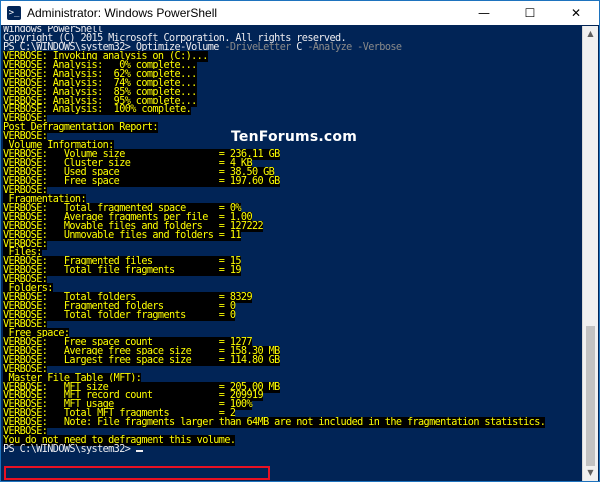 The width and height of the screenshot is (600, 482). I want to click on maximize-button: ☐, so click(530, 13).